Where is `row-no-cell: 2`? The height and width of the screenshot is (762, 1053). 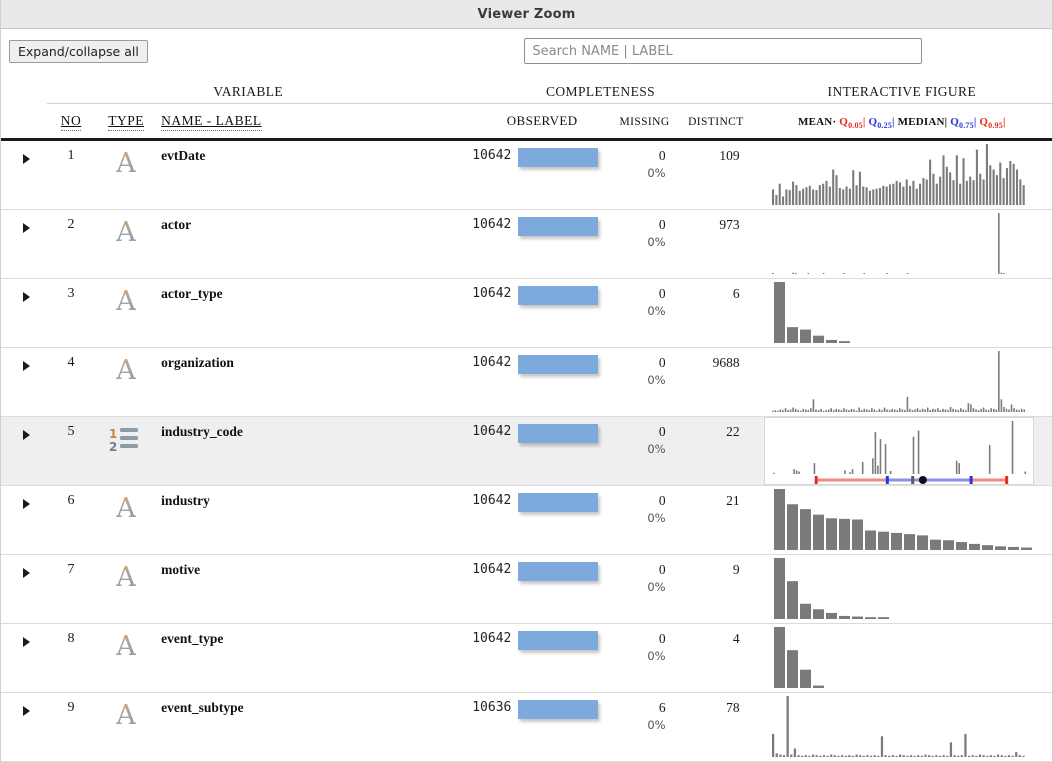
row-no-cell: 2 is located at coordinates (71, 244).